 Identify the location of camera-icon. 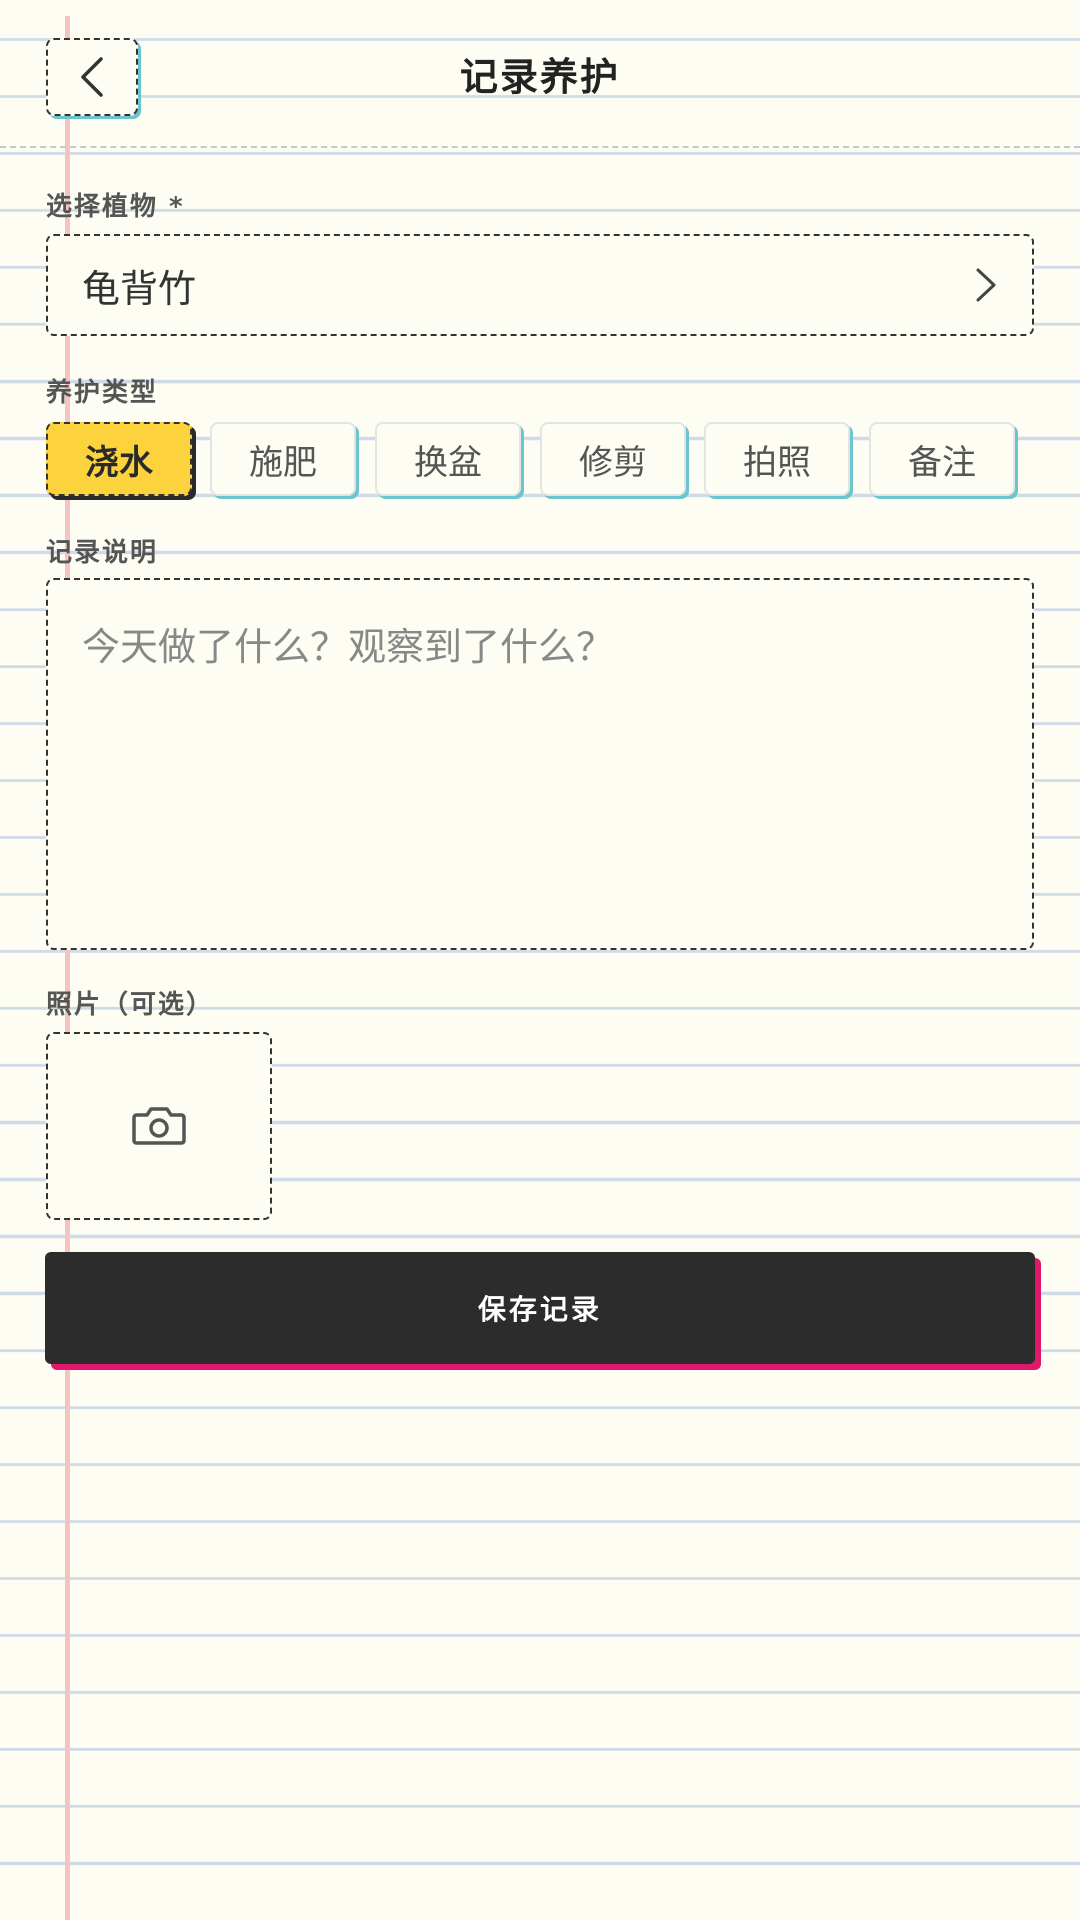
(159, 1126).